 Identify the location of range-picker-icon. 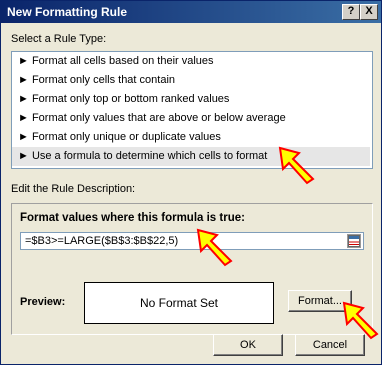
(354, 241).